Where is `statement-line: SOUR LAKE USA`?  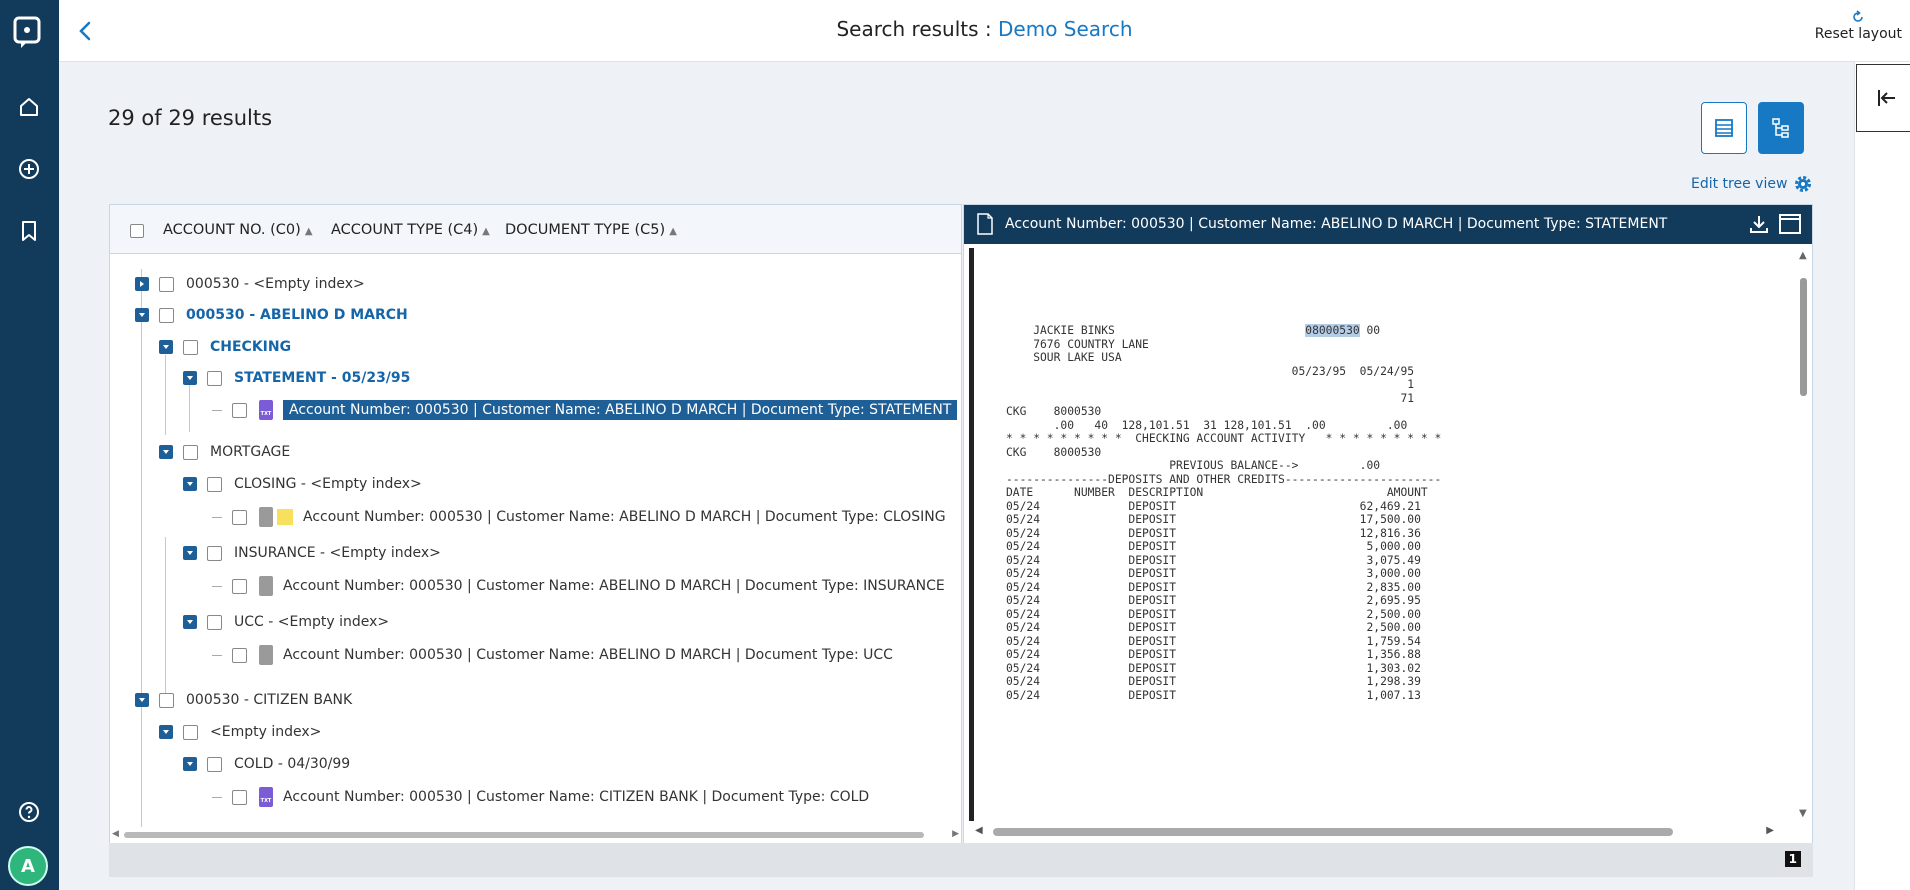 statement-line: SOUR LAKE USA is located at coordinates (1064, 357).